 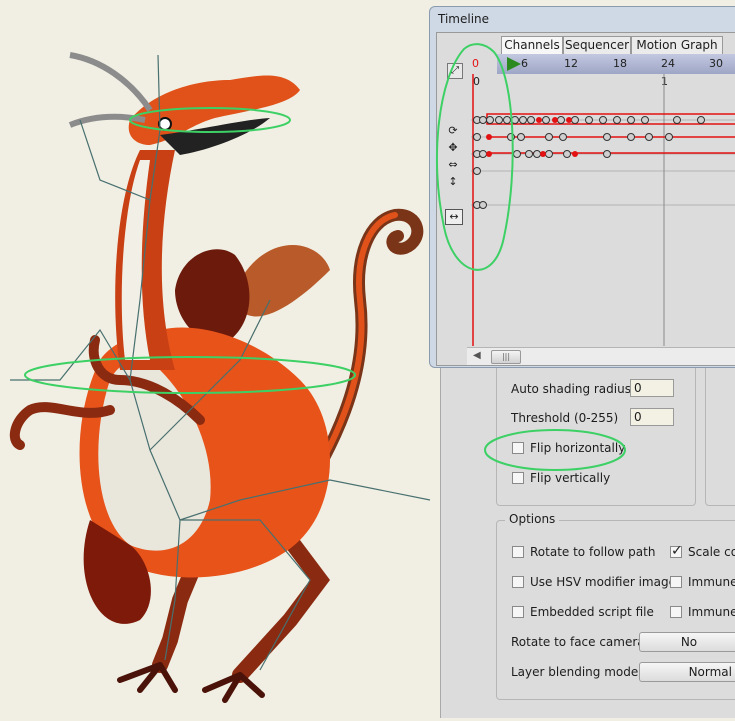 What do you see at coordinates (592, 612) in the screenshot?
I see `embedded-script-label: Embedded script file` at bounding box center [592, 612].